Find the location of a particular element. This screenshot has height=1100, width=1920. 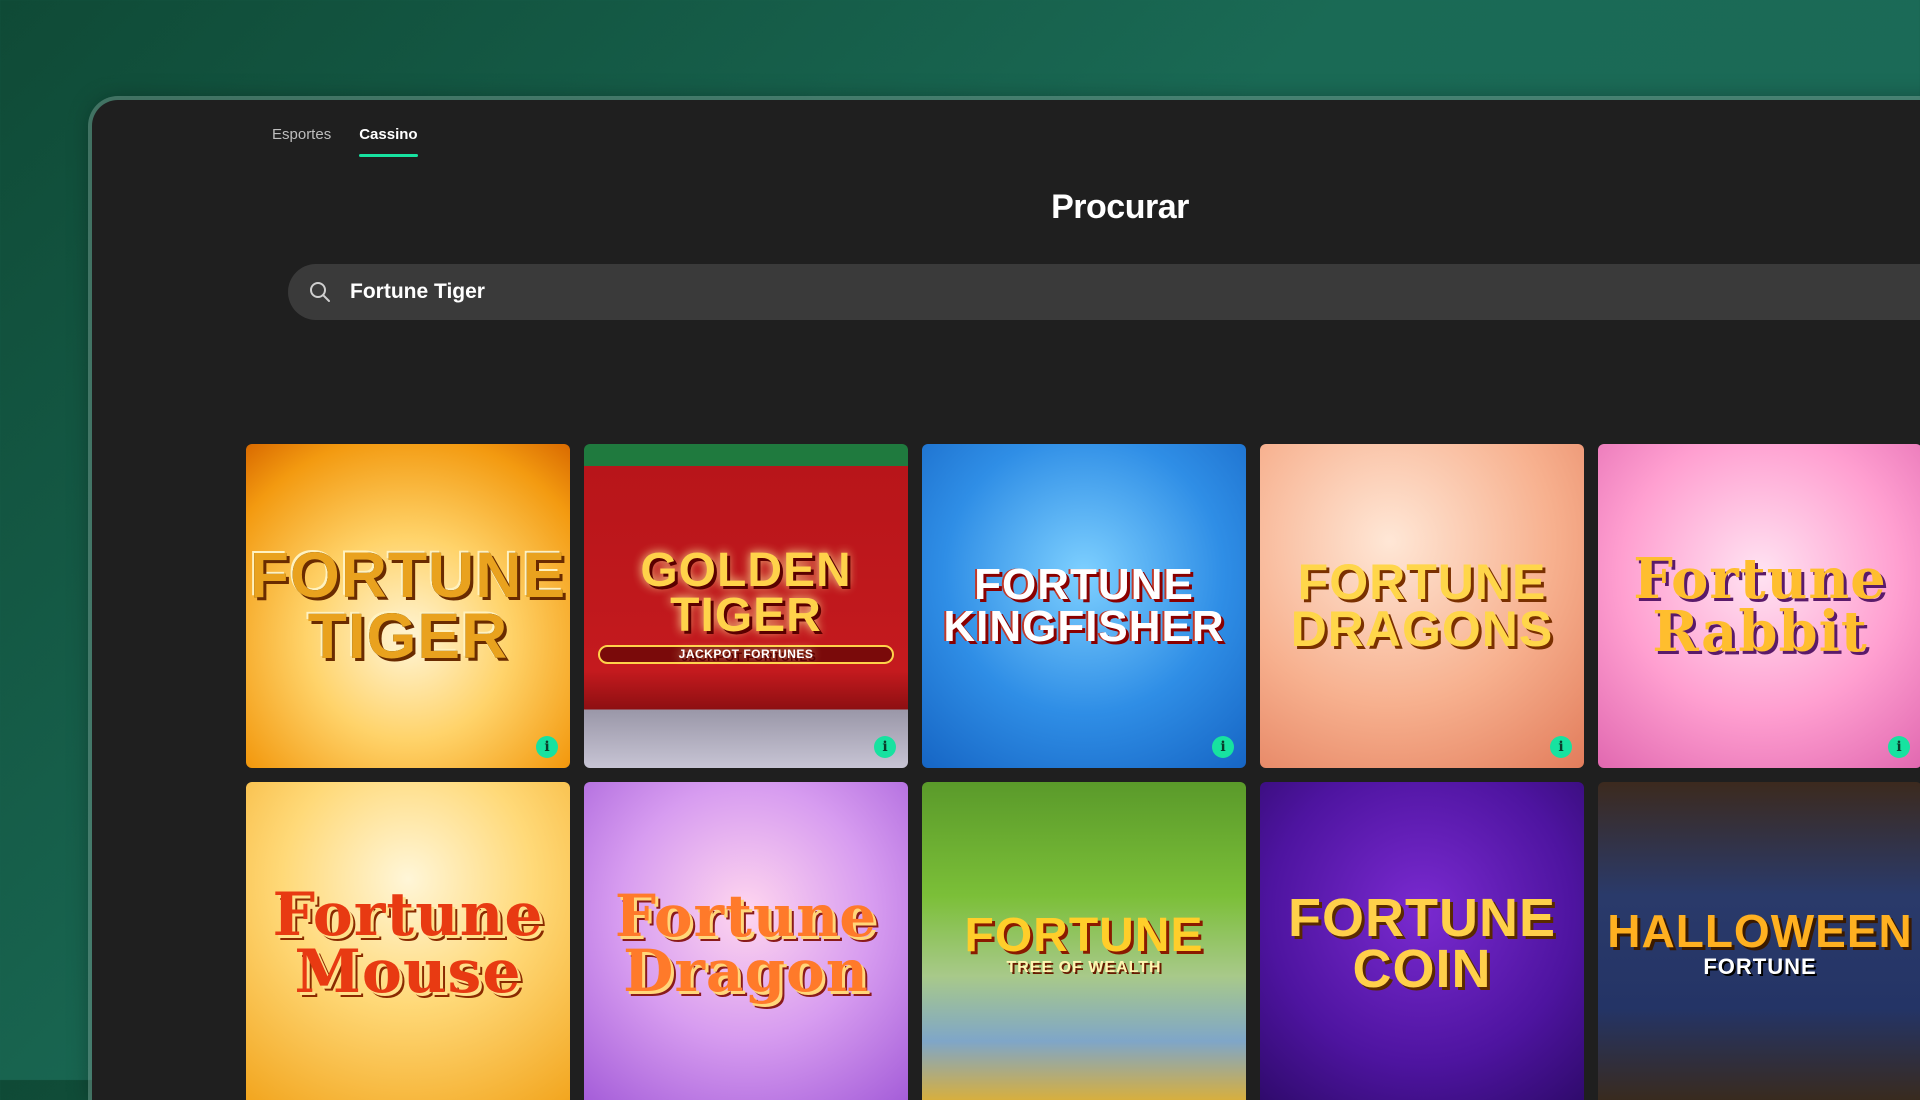

game-tile-fortune-tiger: Fortune Tiger i is located at coordinates (408, 606).